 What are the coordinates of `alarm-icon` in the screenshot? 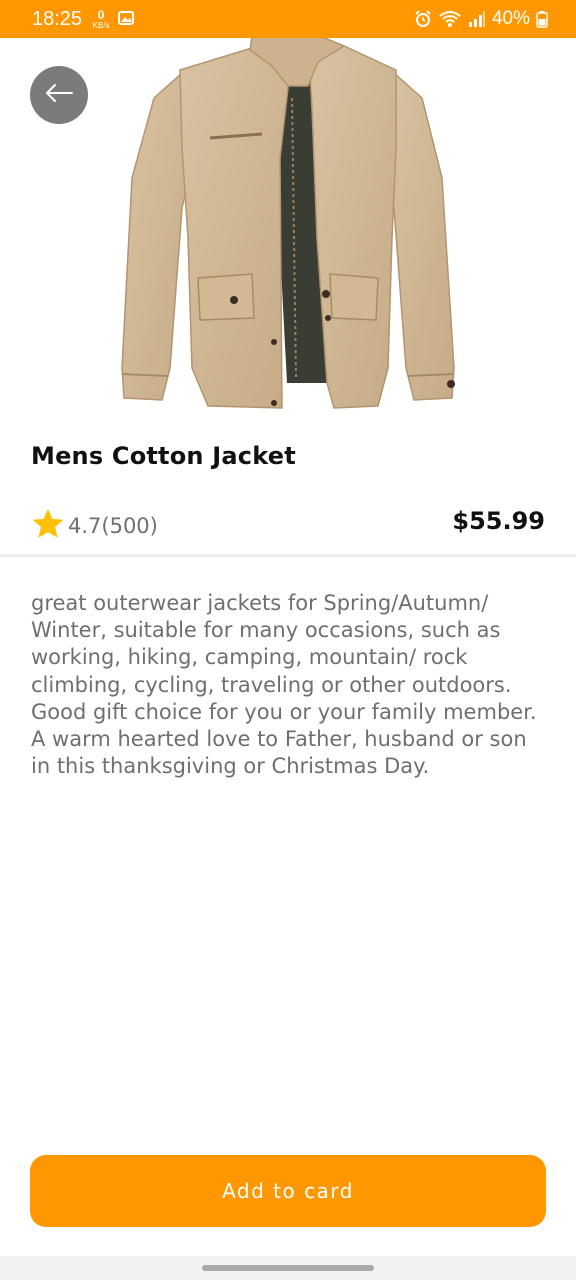 It's located at (423, 19).